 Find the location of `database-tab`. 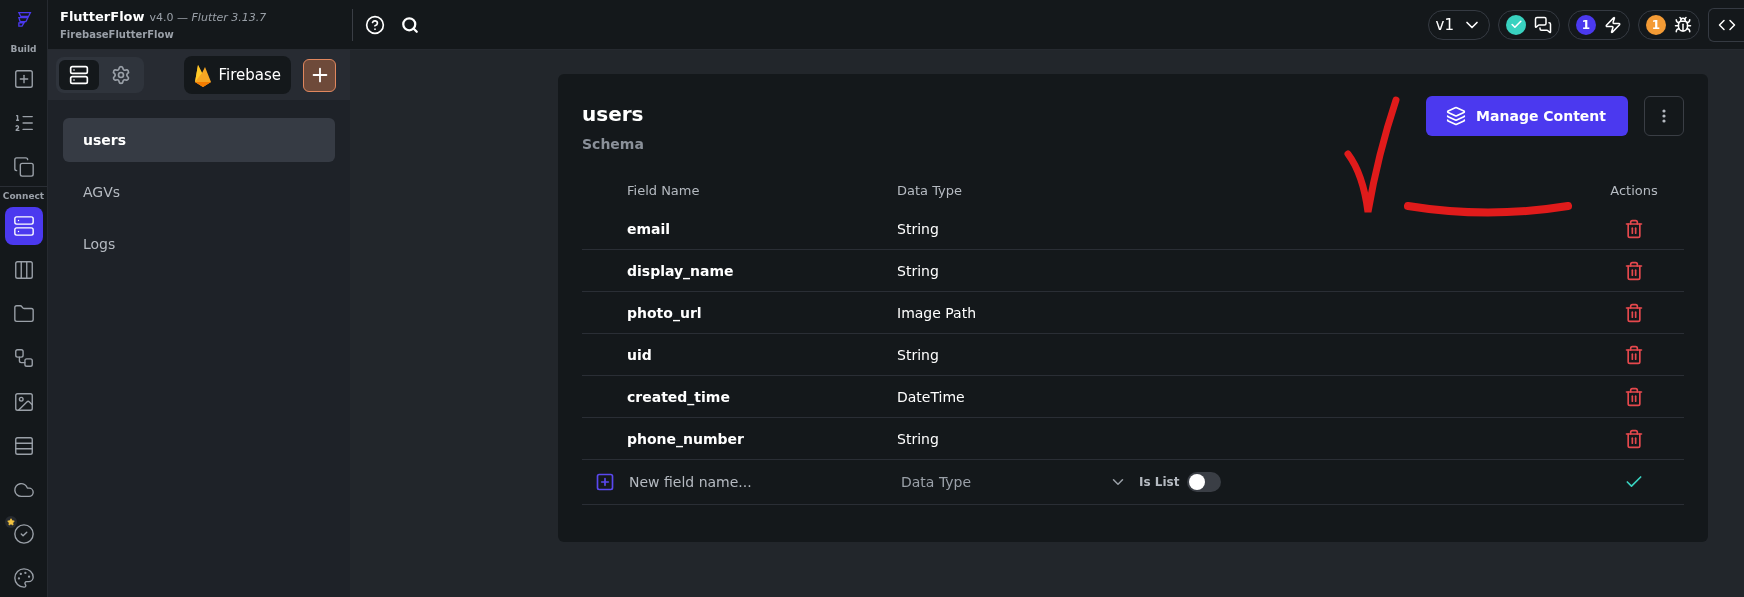

database-tab is located at coordinates (79, 75).